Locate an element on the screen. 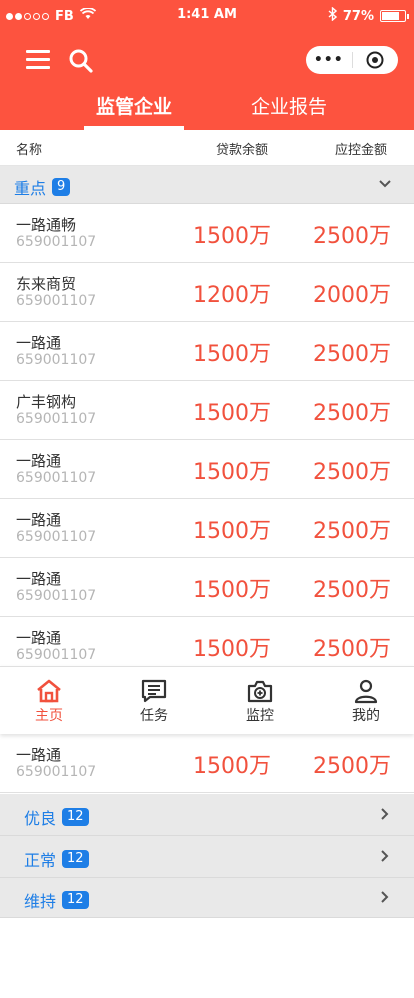 This screenshot has height=998, width=414. mini-program-capsule: ••• is located at coordinates (352, 60).